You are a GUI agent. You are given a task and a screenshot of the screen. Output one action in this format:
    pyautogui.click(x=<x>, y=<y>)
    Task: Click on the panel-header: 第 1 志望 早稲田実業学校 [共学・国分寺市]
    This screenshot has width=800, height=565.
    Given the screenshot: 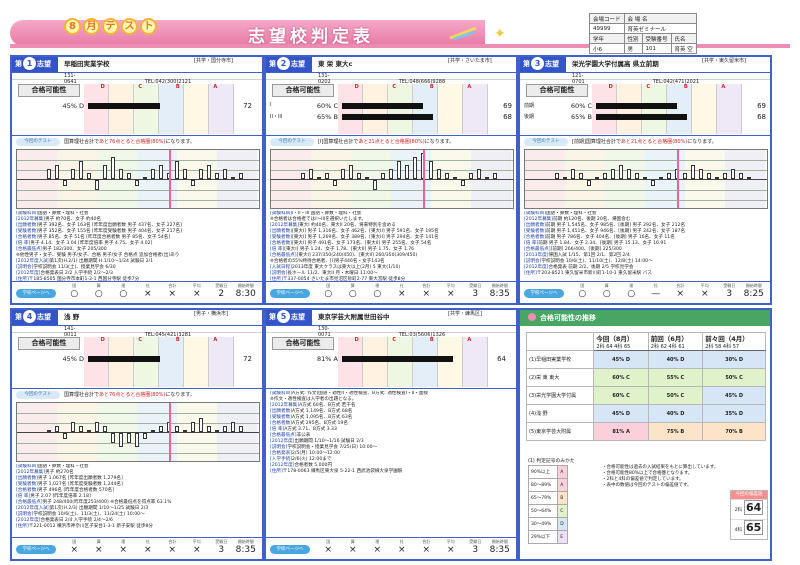 What is the action you would take?
    pyautogui.click(x=137, y=65)
    